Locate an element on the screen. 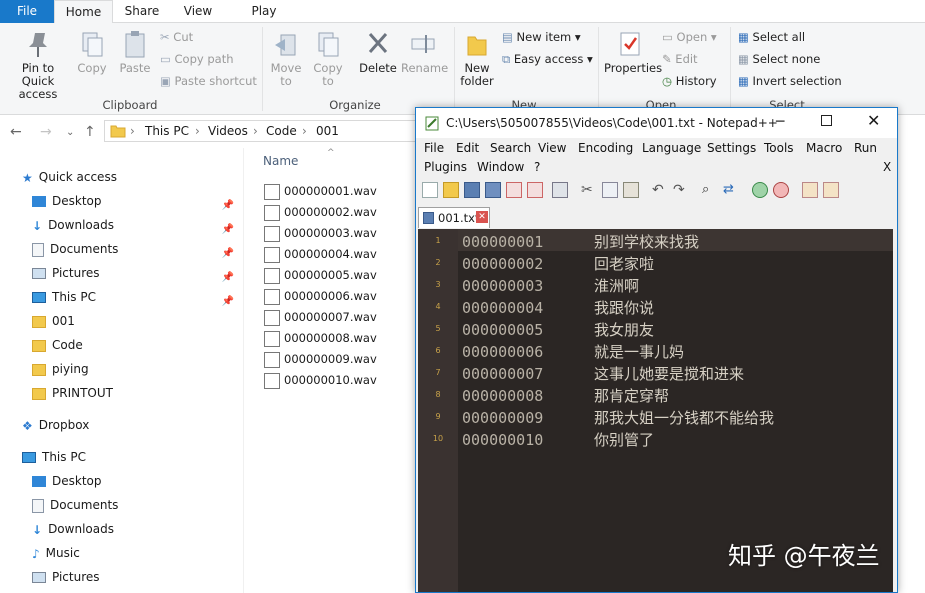 Image resolution: width=925 pixels, height=593 pixels. breadcrumb-this-pc: This PC is located at coordinates (167, 131).